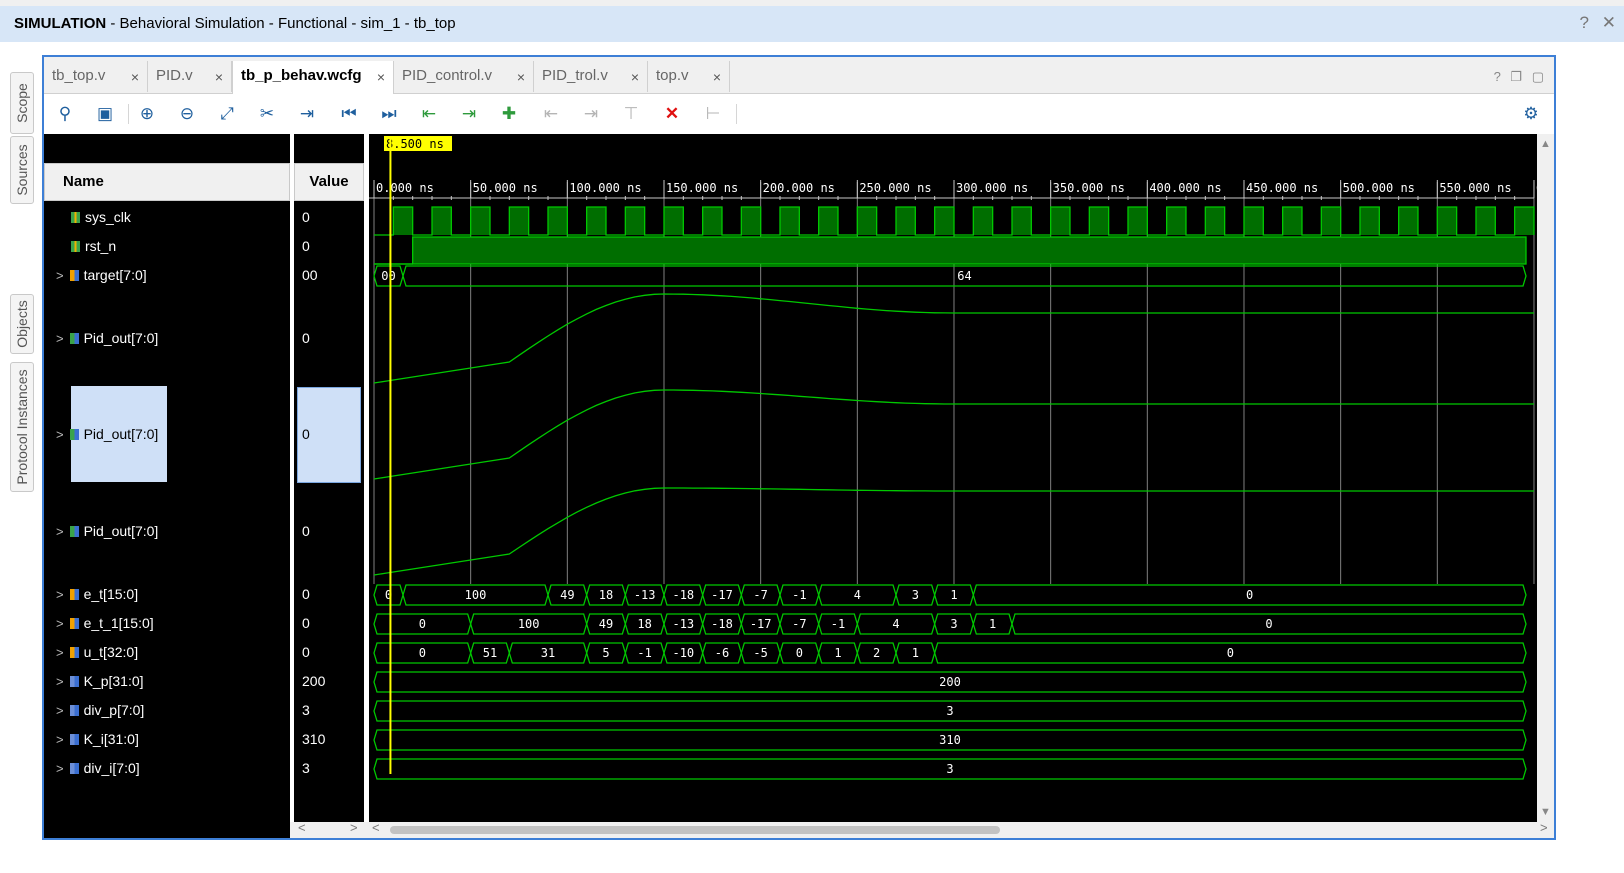  What do you see at coordinates (895, 624) in the screenshot?
I see `e-t-1-value-label: 4` at bounding box center [895, 624].